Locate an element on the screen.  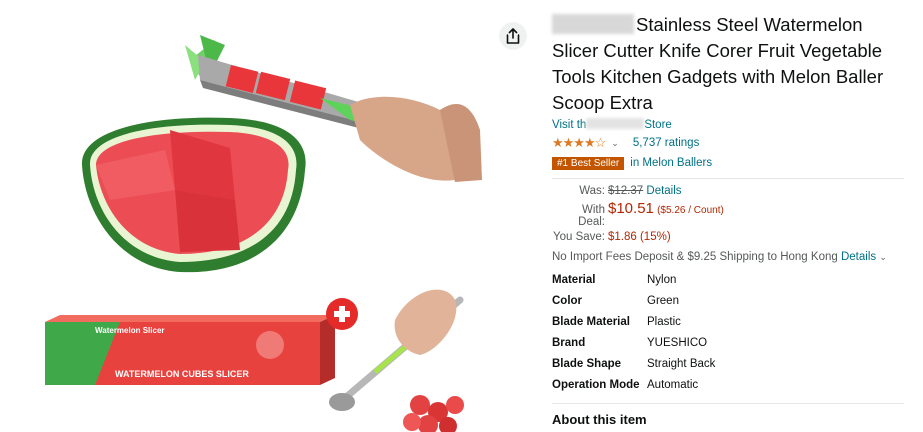
share-button is located at coordinates (513, 36).